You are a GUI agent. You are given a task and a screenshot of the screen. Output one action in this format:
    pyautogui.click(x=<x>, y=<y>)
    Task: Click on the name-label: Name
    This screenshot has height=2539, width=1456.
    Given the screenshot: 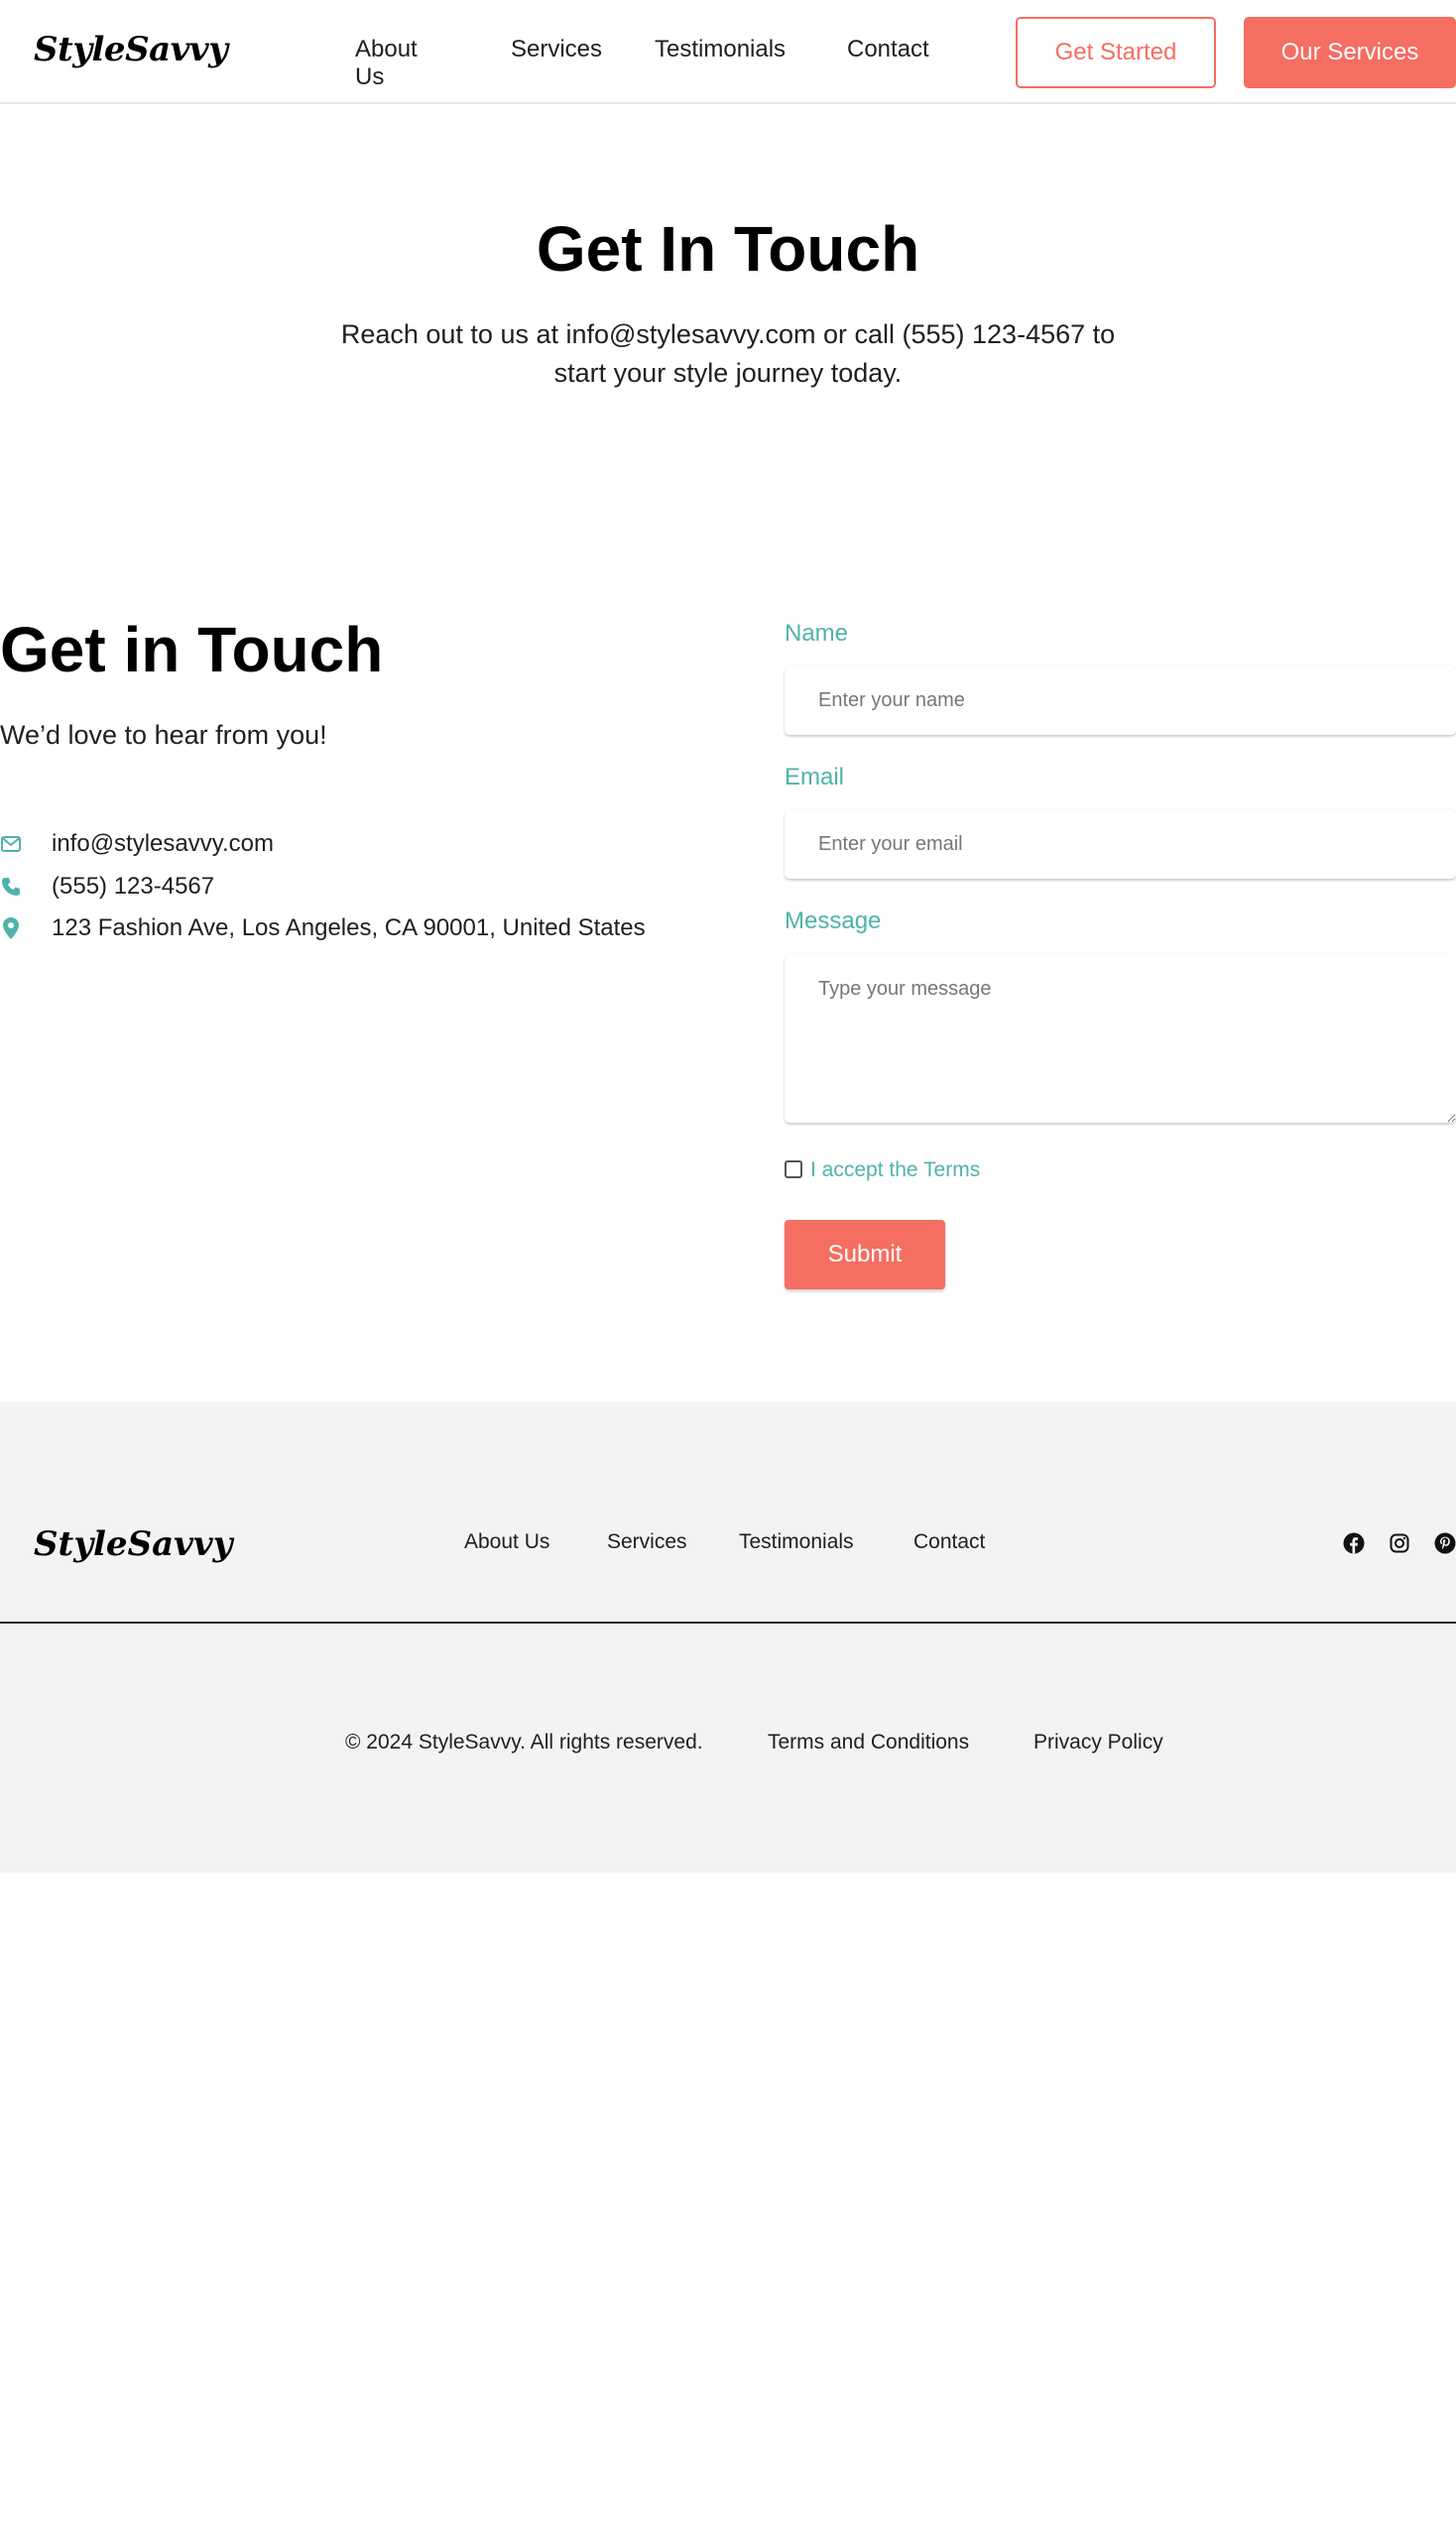 What is the action you would take?
    pyautogui.click(x=817, y=634)
    